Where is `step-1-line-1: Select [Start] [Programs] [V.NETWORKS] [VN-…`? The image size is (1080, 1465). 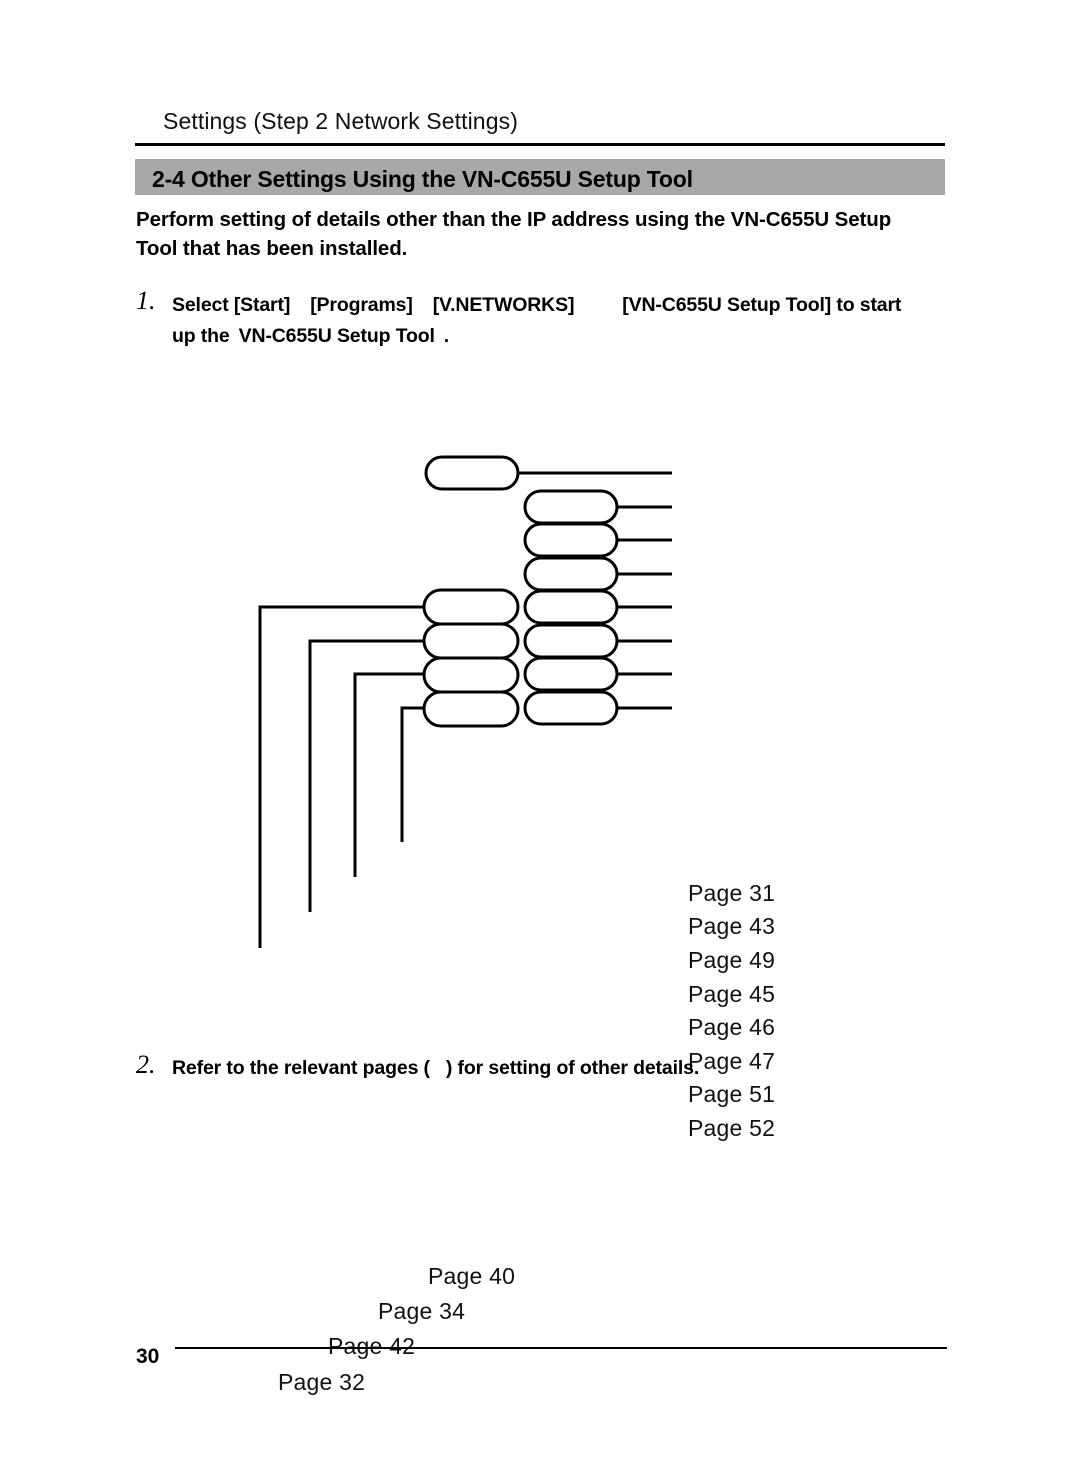 step-1-line-1: Select [Start] [Programs] [V.NETWORKS] [VN-… is located at coordinates (567, 305).